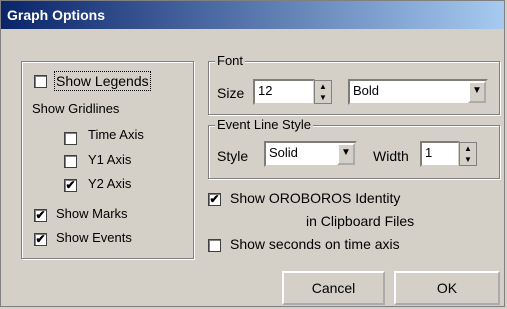 Image resolution: width=507 pixels, height=309 pixels. What do you see at coordinates (366, 90) in the screenshot?
I see `font-style-value: Bold` at bounding box center [366, 90].